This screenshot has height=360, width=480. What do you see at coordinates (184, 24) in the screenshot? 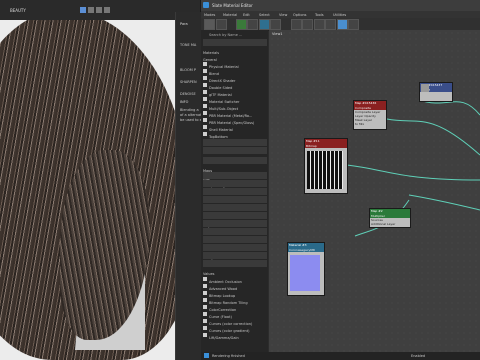
I see `tab-post: Para` at bounding box center [184, 24].